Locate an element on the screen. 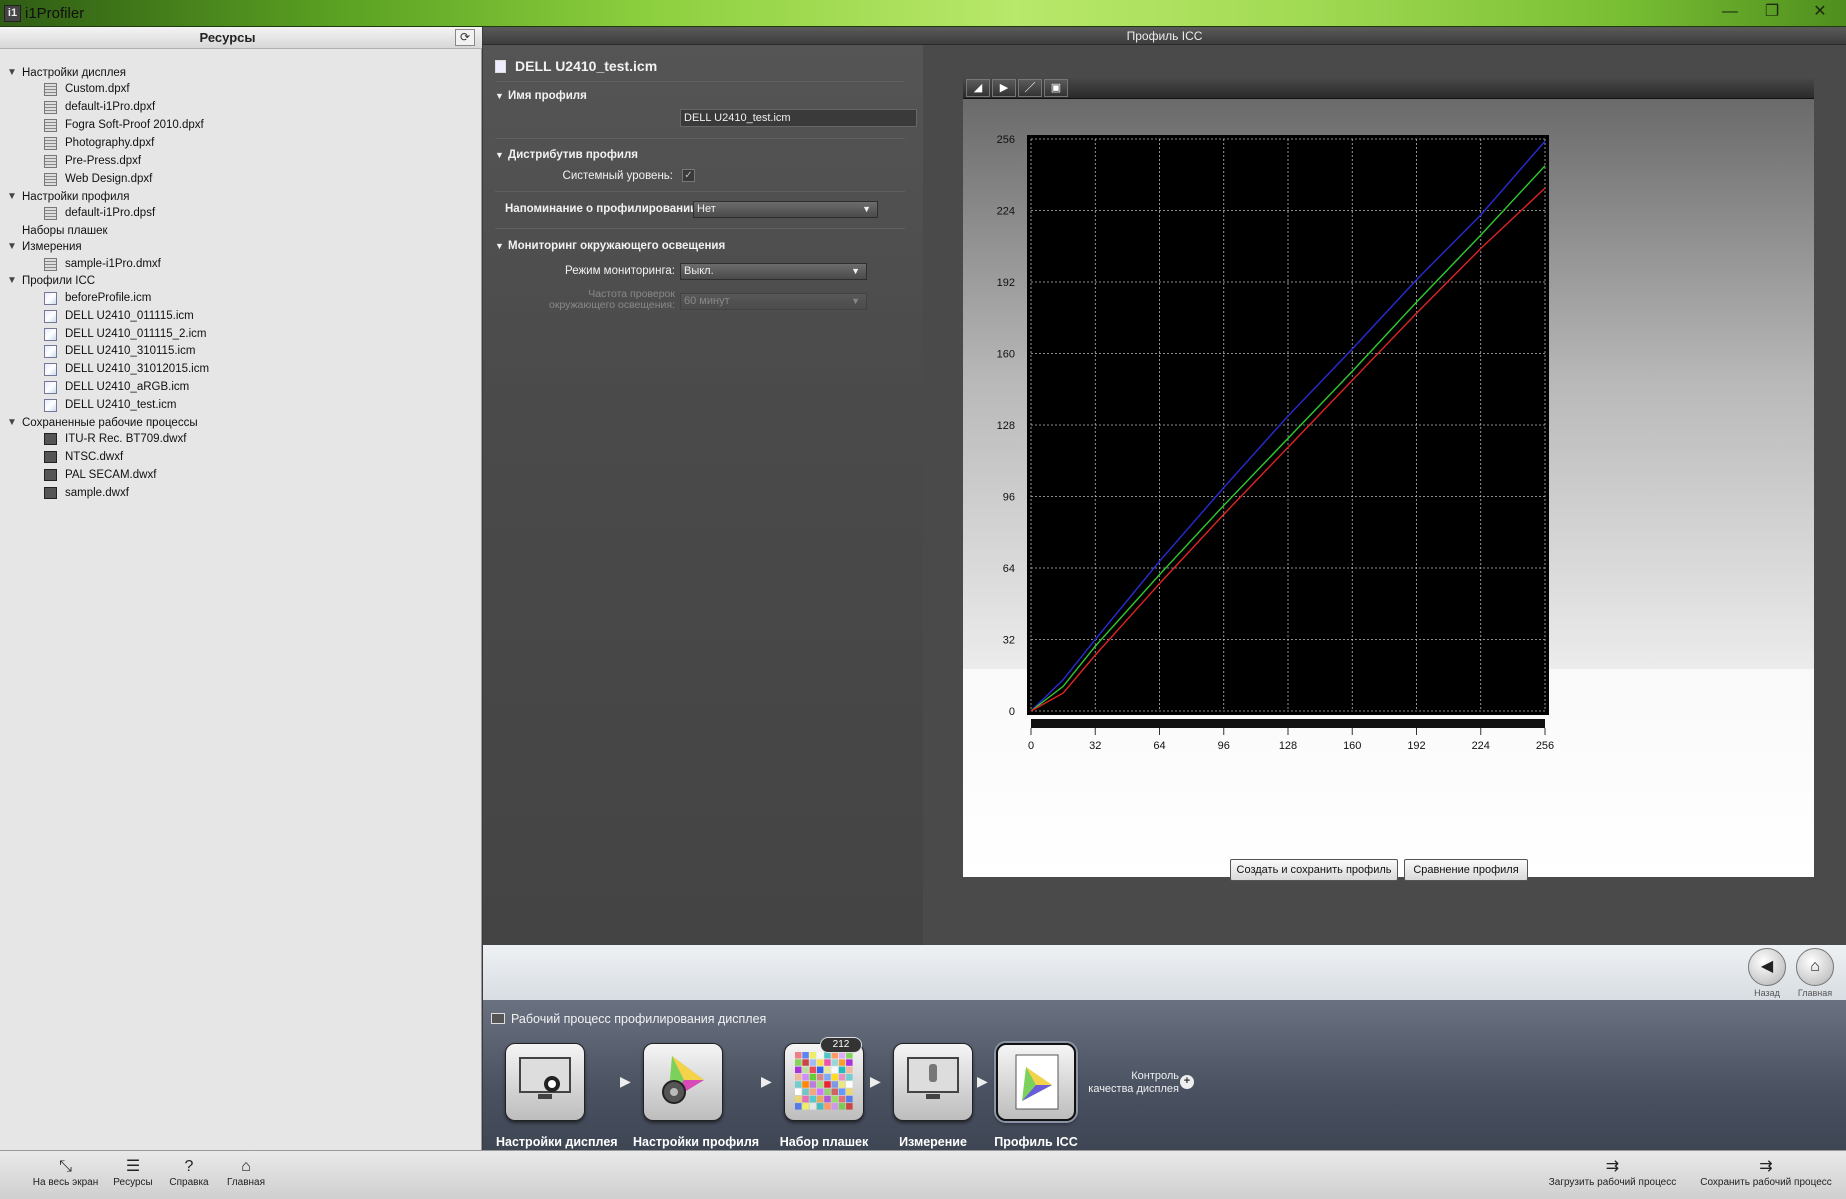 The width and height of the screenshot is (1846, 1199). image-view-icon: ▣ is located at coordinates (1056, 88).